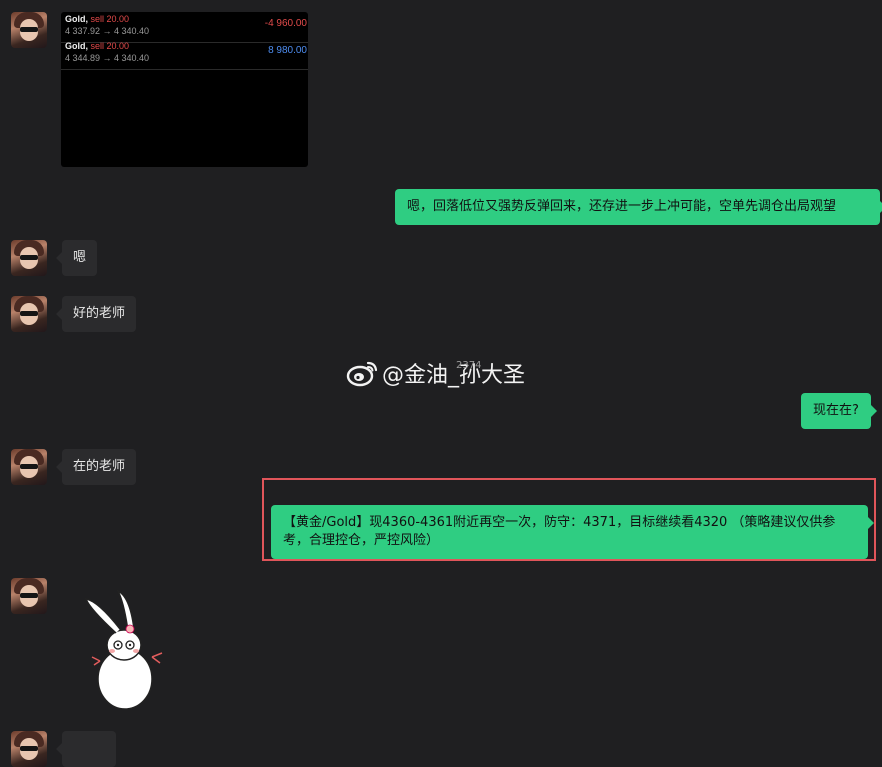 The height and width of the screenshot is (767, 882). What do you see at coordinates (622, 206) in the screenshot?
I see `message-text: 嗯，回落低位又强势反弹回来，还存进一步上冲可能，空单先调仓出局观望` at bounding box center [622, 206].